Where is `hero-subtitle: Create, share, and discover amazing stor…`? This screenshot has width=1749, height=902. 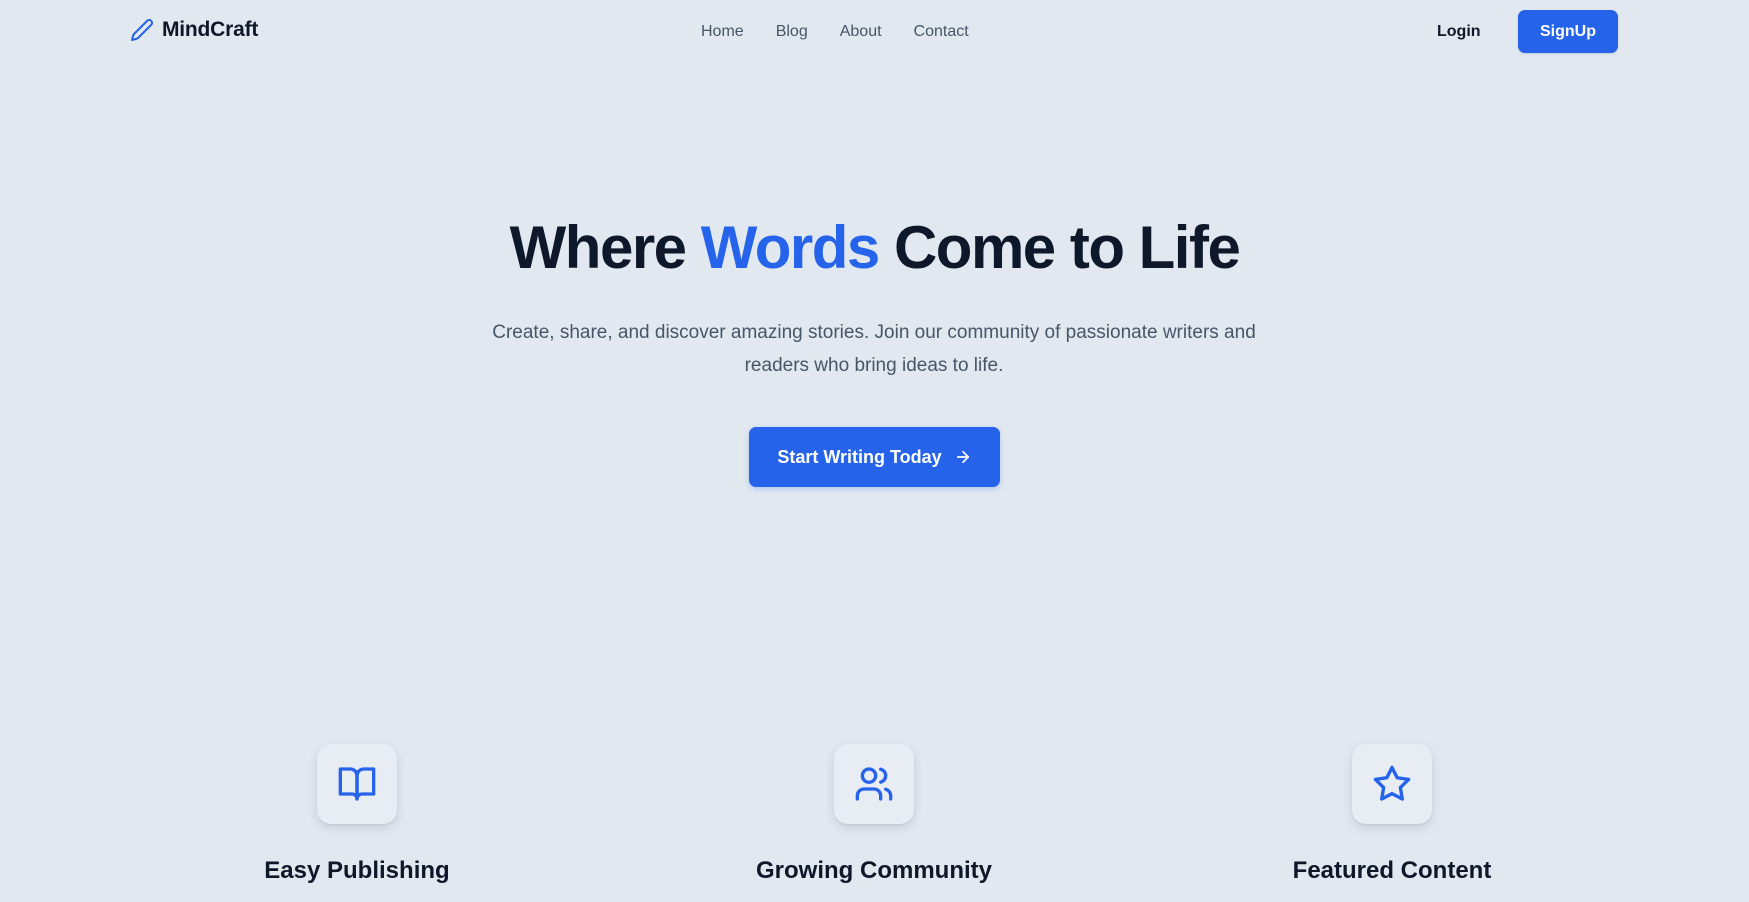
hero-subtitle: Create, share, and discover amazing stor… is located at coordinates (874, 349).